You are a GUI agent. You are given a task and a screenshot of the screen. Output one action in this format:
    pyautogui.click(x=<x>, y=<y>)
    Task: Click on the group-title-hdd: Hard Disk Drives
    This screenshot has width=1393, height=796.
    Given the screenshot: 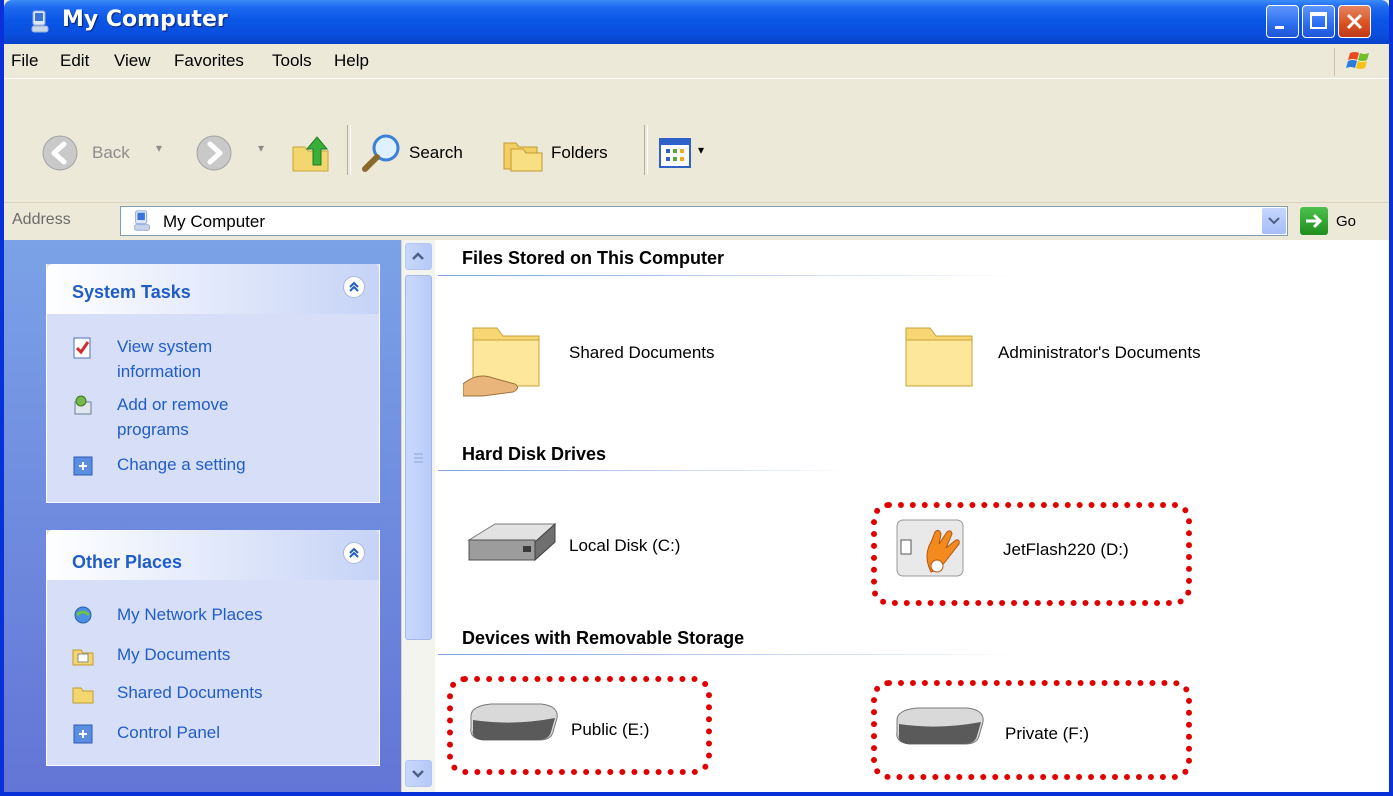 What is the action you would take?
    pyautogui.click(x=534, y=454)
    